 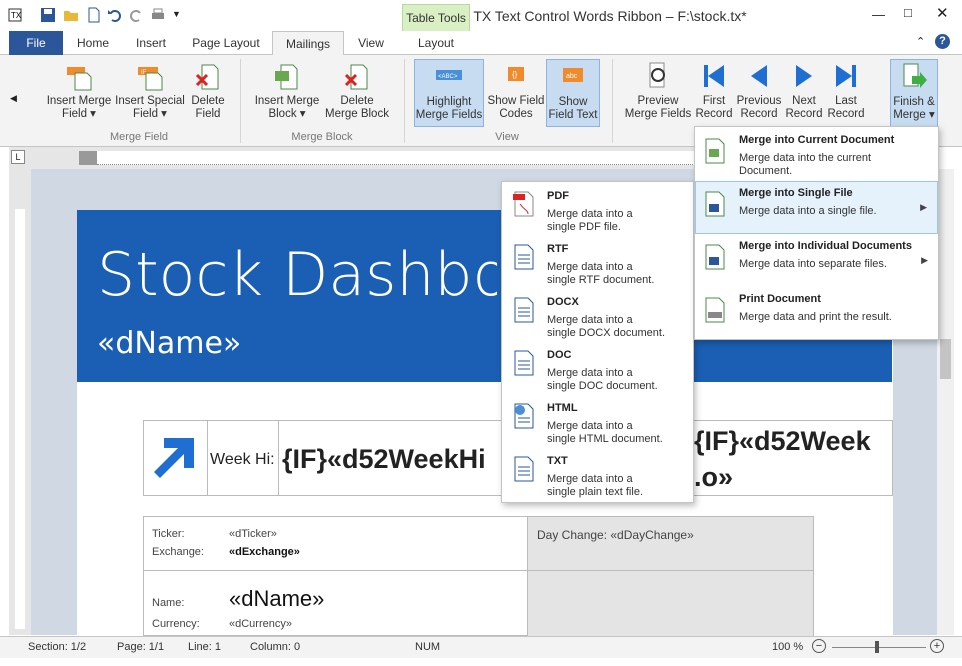 What do you see at coordinates (13, 98) in the screenshot?
I see `ribbon-scroll-left-icon: ◀` at bounding box center [13, 98].